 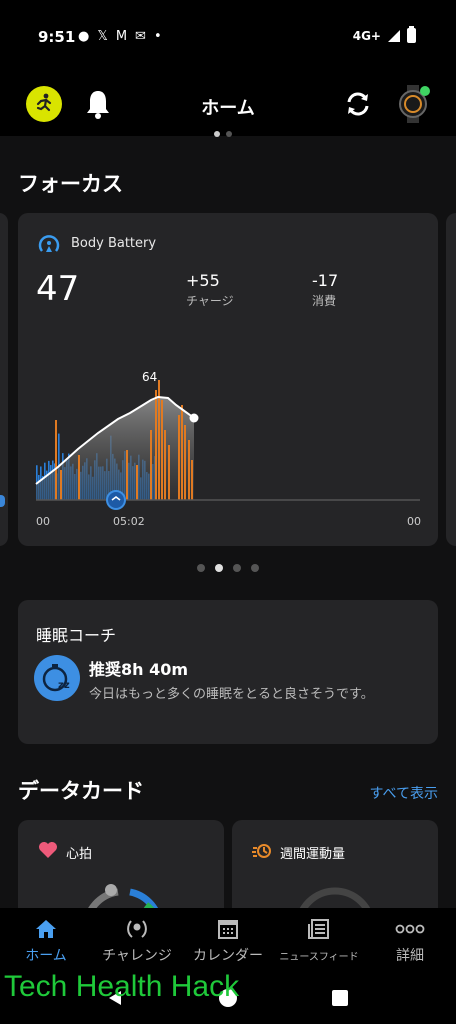 What do you see at coordinates (410, 956) in the screenshot?
I see `nav-more-label: 詳細` at bounding box center [410, 956].